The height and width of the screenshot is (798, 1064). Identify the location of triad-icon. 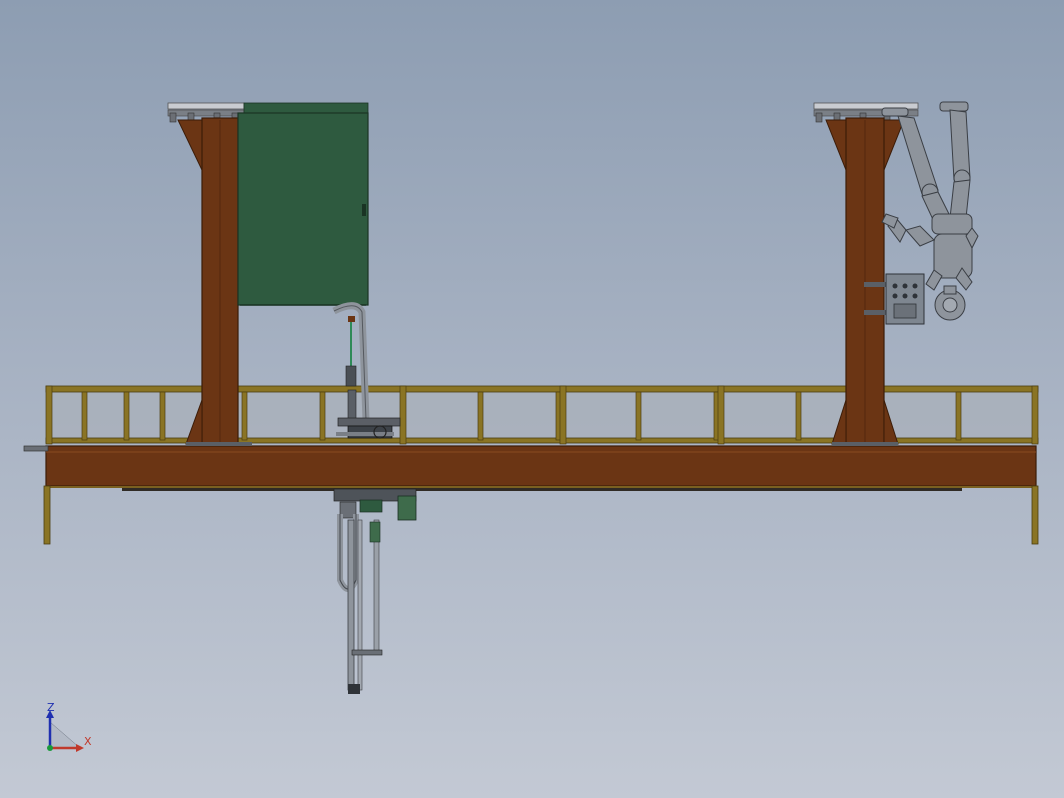
(65, 731).